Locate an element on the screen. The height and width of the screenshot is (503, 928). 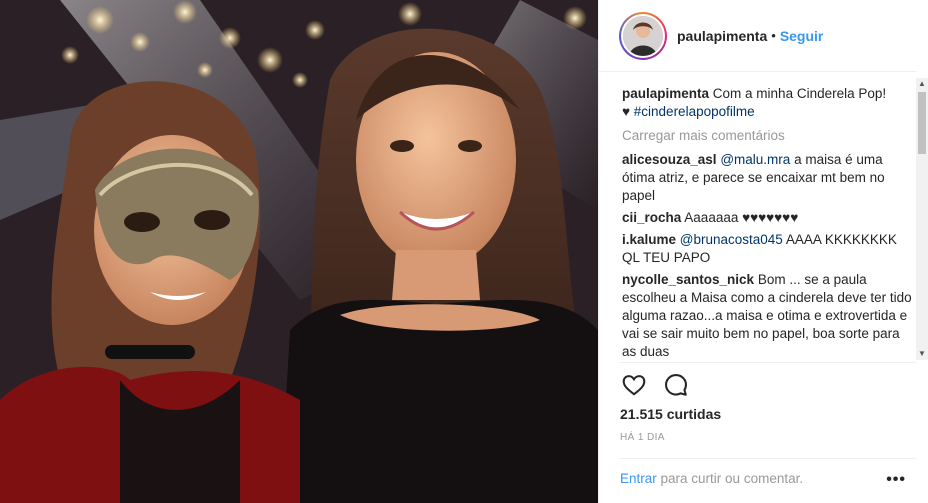
speech-bubble-icon is located at coordinates (676, 385).